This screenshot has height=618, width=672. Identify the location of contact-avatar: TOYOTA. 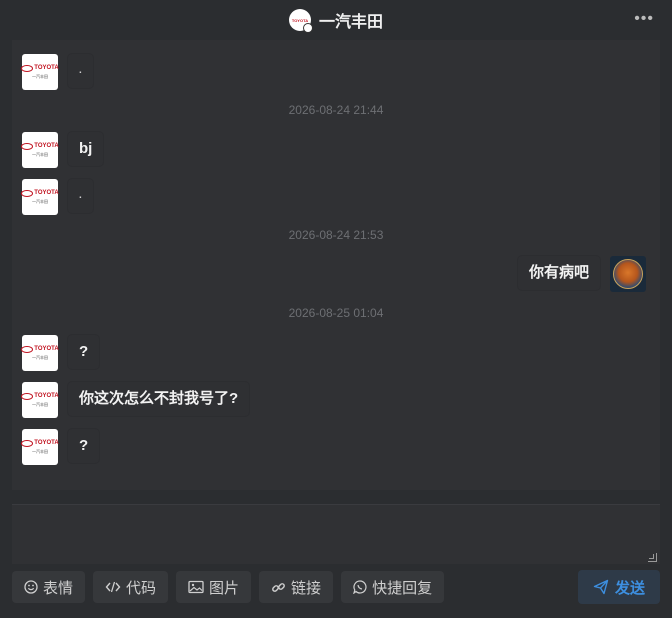
(300, 21).